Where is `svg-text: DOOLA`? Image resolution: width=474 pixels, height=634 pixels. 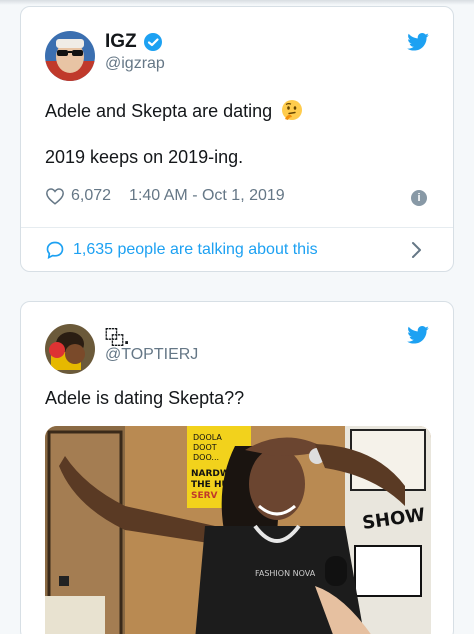 svg-text: DOOLA is located at coordinates (207, 437).